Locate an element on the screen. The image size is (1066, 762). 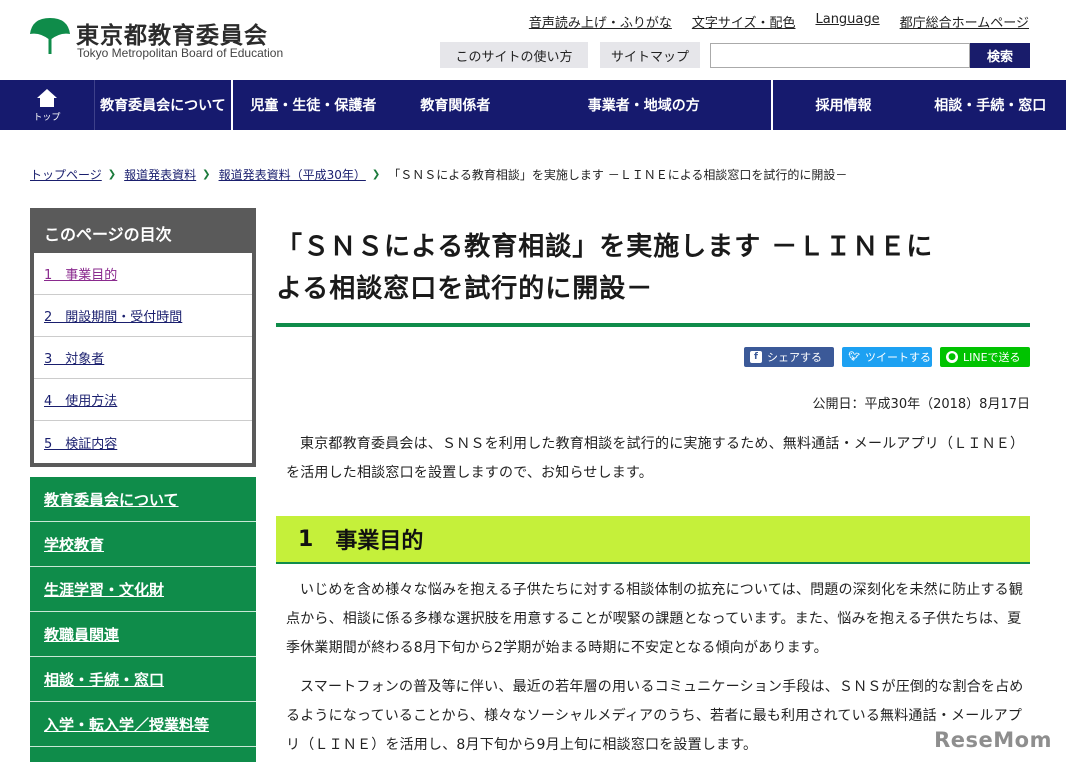
twitter-tweet-label: ツイートする is located at coordinates (898, 357).